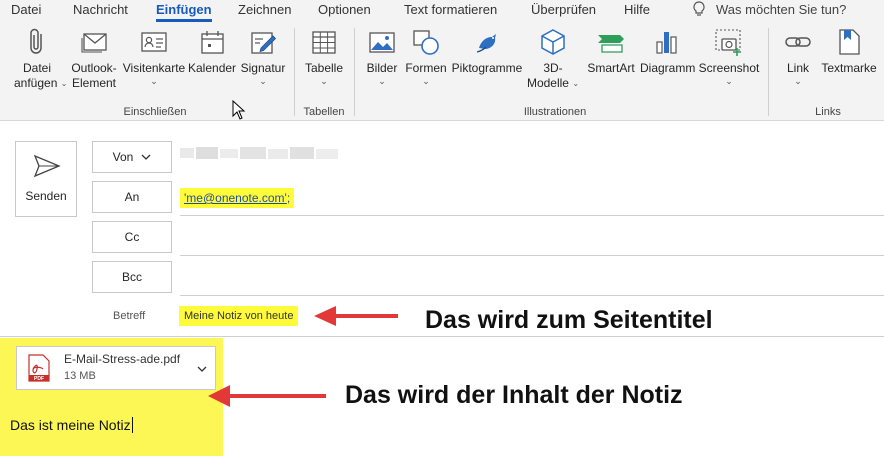 This screenshot has height=456, width=884. What do you see at coordinates (267, 396) in the screenshot?
I see `arrow-to-body` at bounding box center [267, 396].